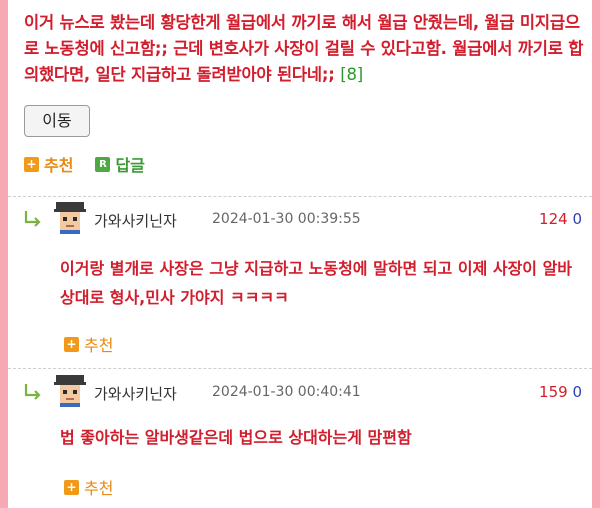 The width and height of the screenshot is (600, 508). Describe the element at coordinates (4, 254) in the screenshot. I see `left-pink-border` at that location.